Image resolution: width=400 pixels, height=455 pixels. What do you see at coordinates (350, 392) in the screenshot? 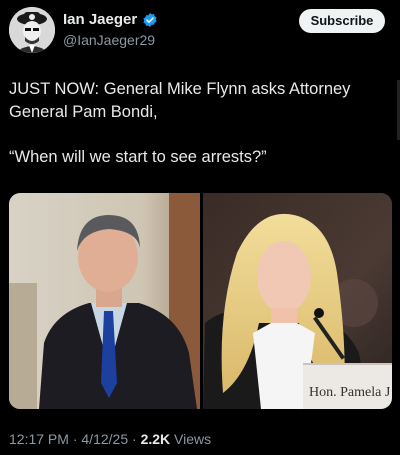
I see `nameplate-text: Hon. Pamela J` at bounding box center [350, 392].